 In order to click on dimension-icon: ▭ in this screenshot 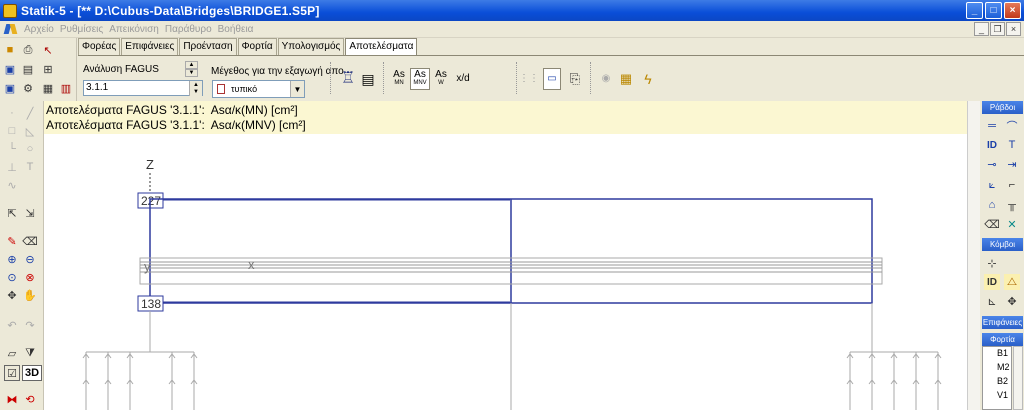, I will do `click(552, 79)`.